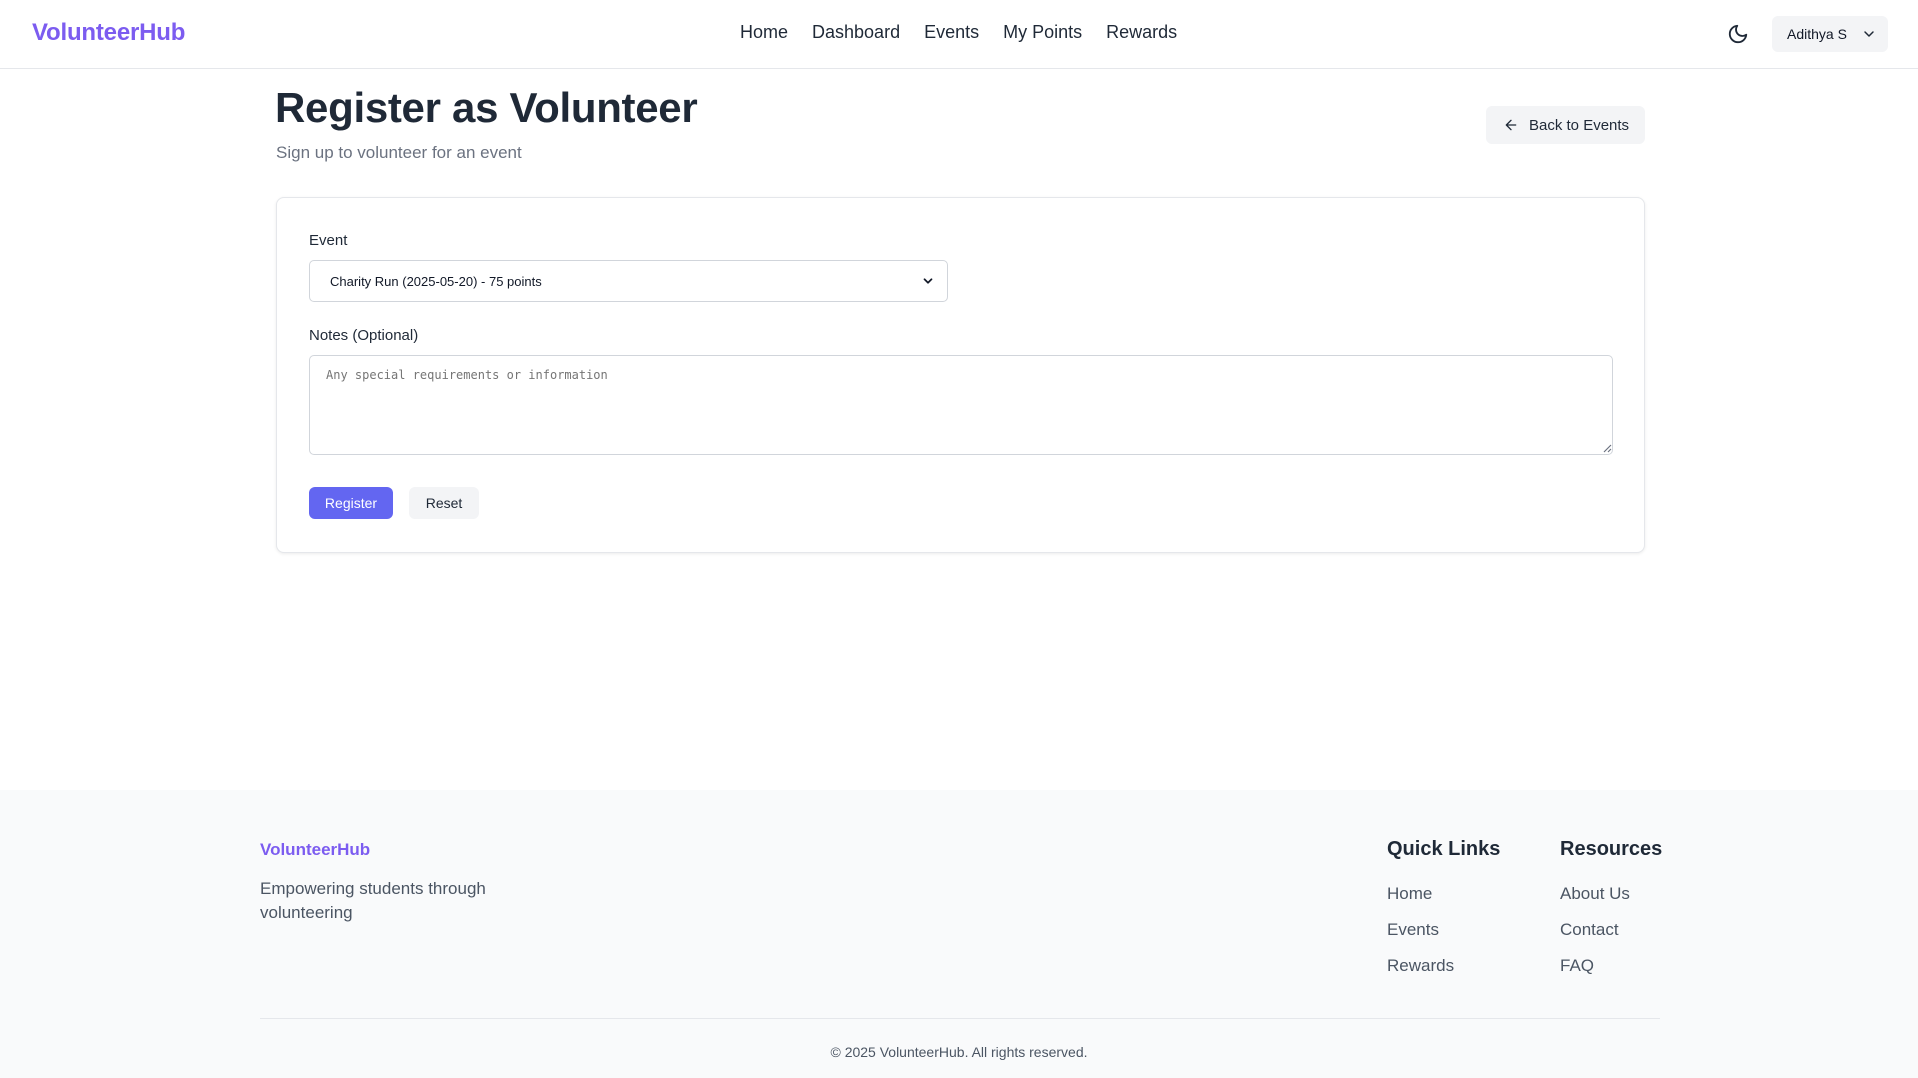 The image size is (1918, 1078). What do you see at coordinates (351, 503) in the screenshot?
I see `register-button: Register` at bounding box center [351, 503].